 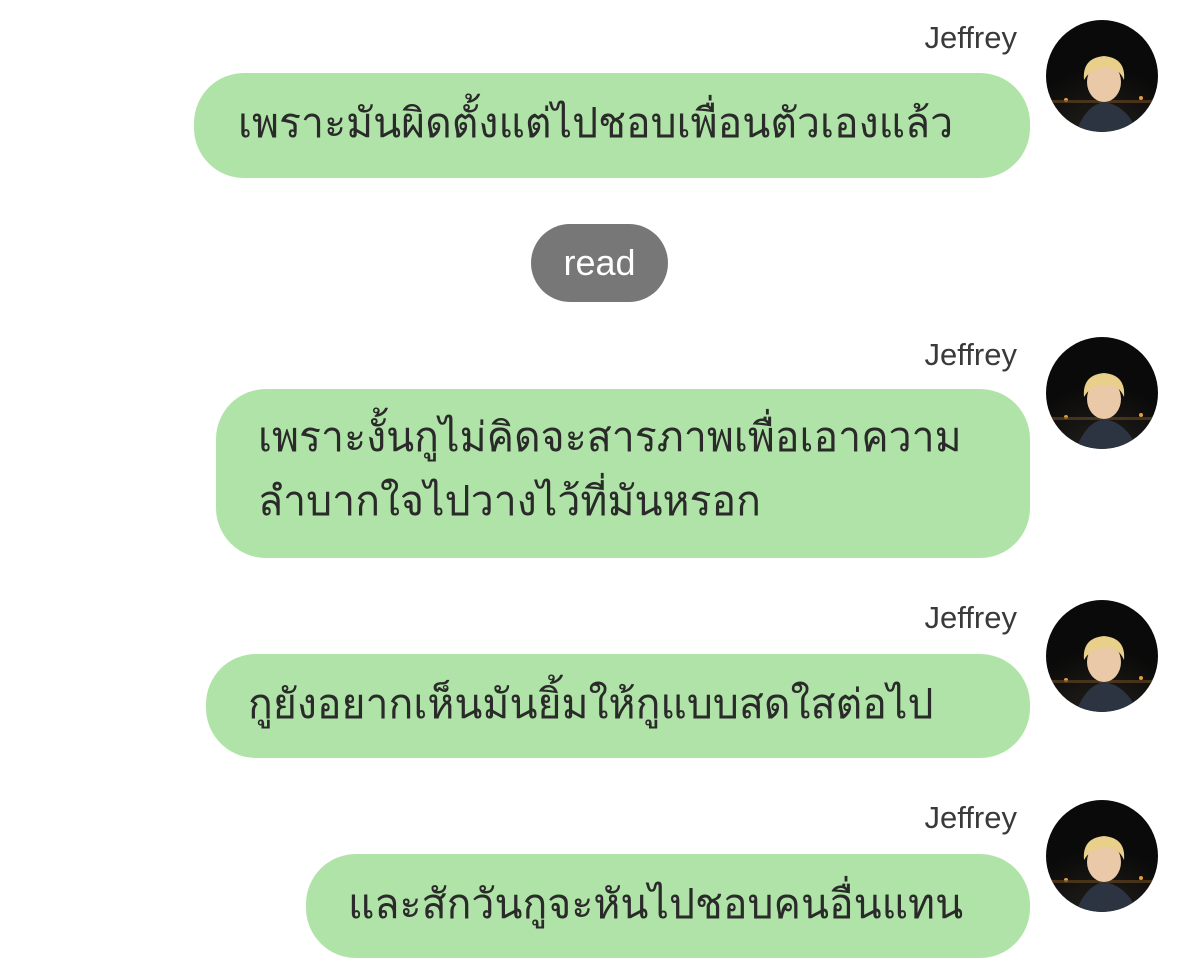 I want to click on read-indicator: read, so click(x=599, y=263).